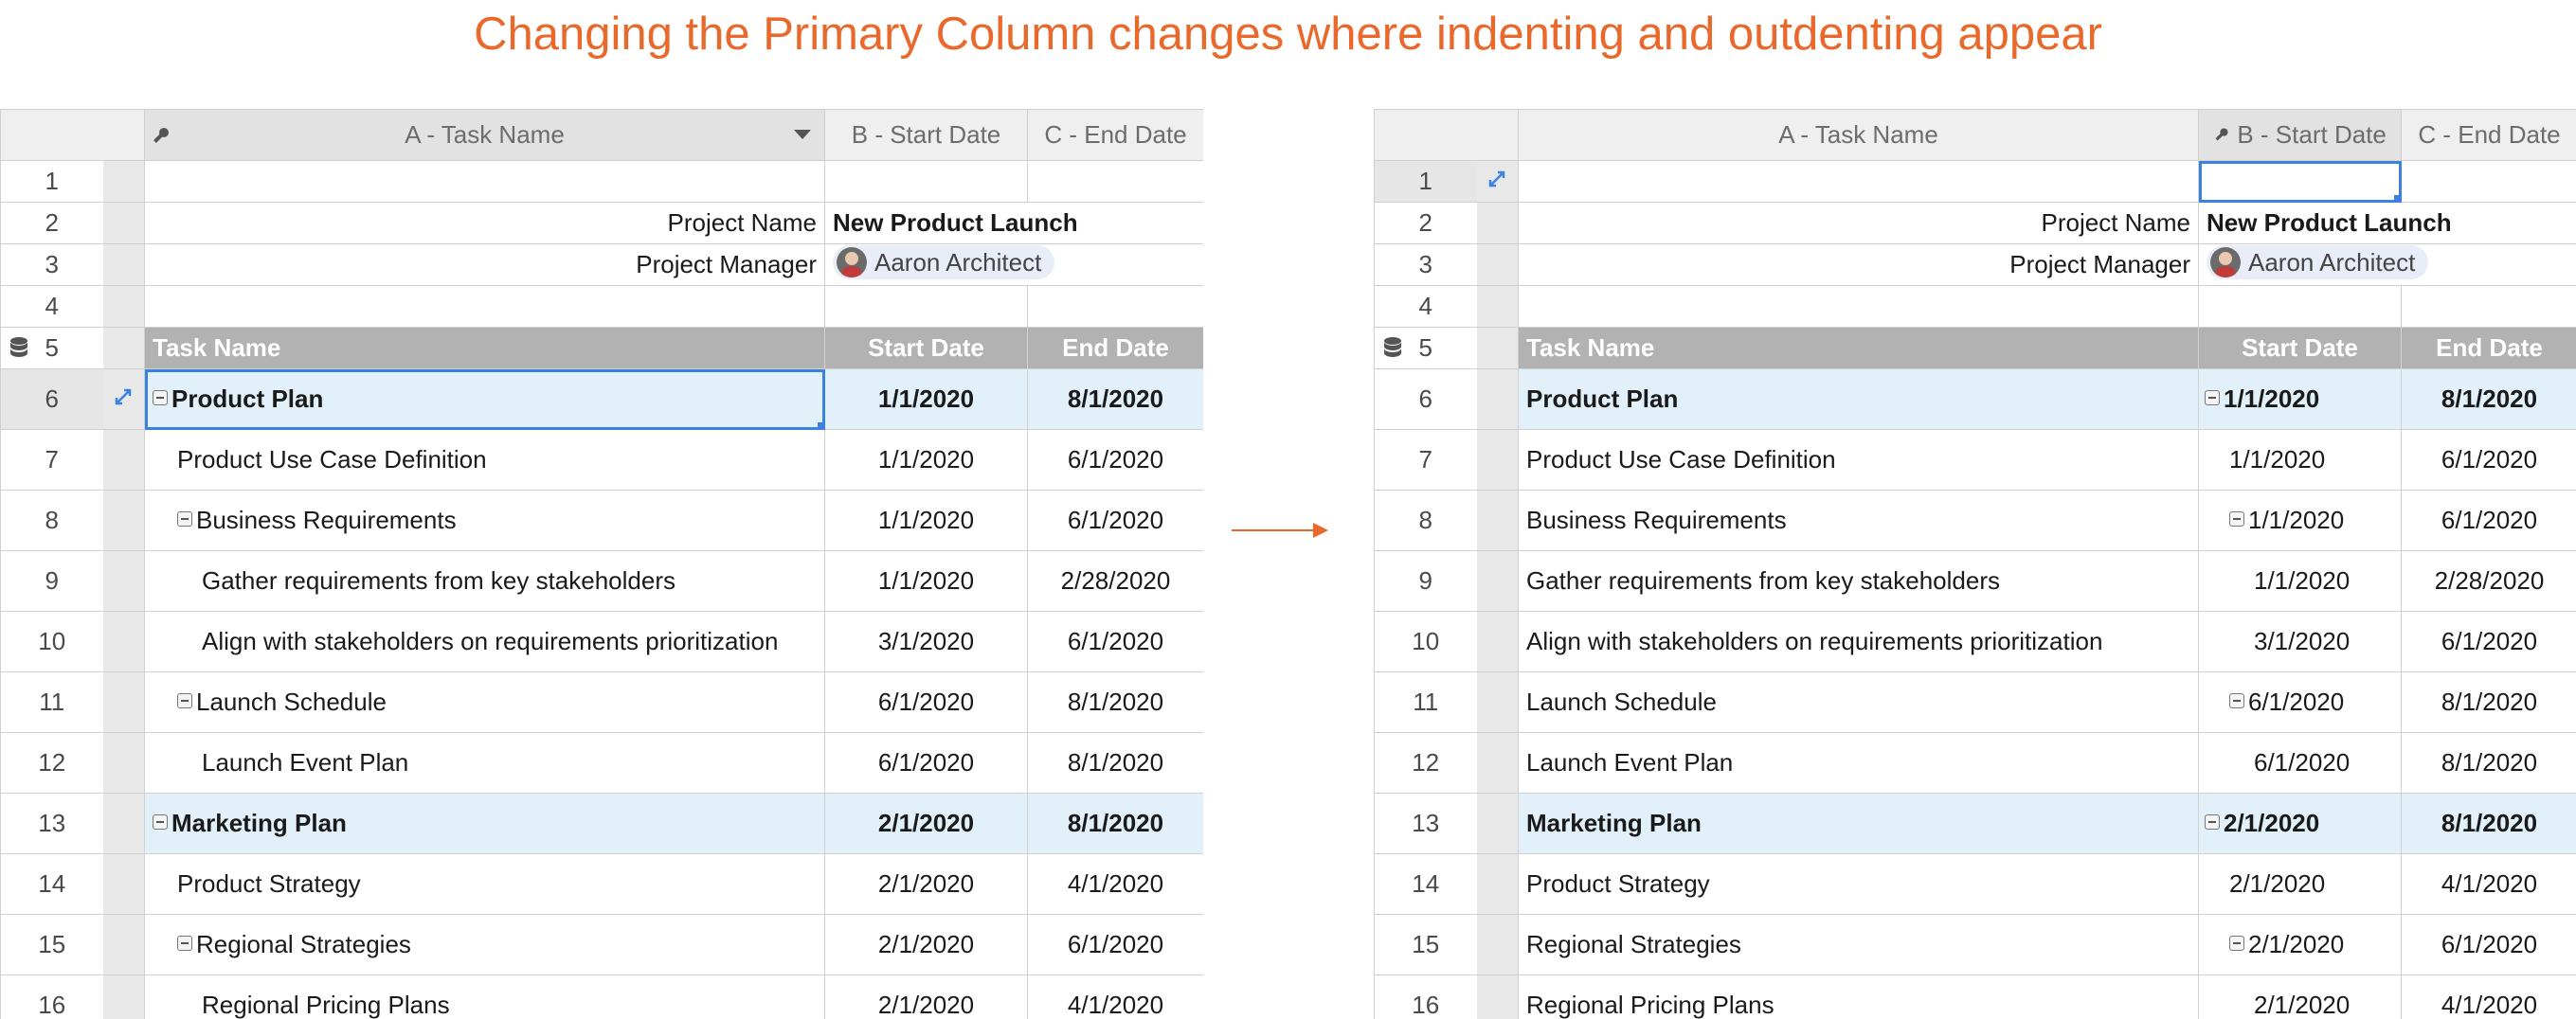 The height and width of the screenshot is (1019, 2576). Describe the element at coordinates (1858, 348) in the screenshot. I see `section-header-task: Task Name` at that location.